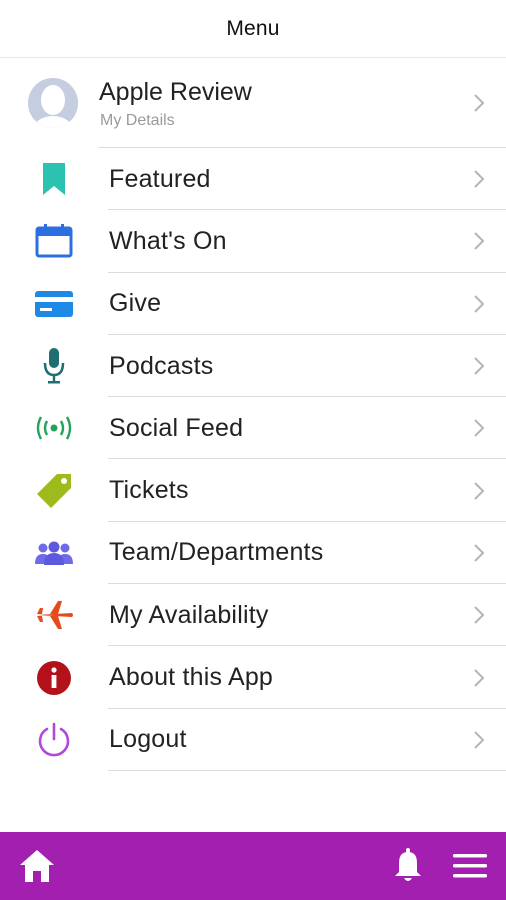 The width and height of the screenshot is (506, 900). Describe the element at coordinates (54, 678) in the screenshot. I see `info-icon` at that location.